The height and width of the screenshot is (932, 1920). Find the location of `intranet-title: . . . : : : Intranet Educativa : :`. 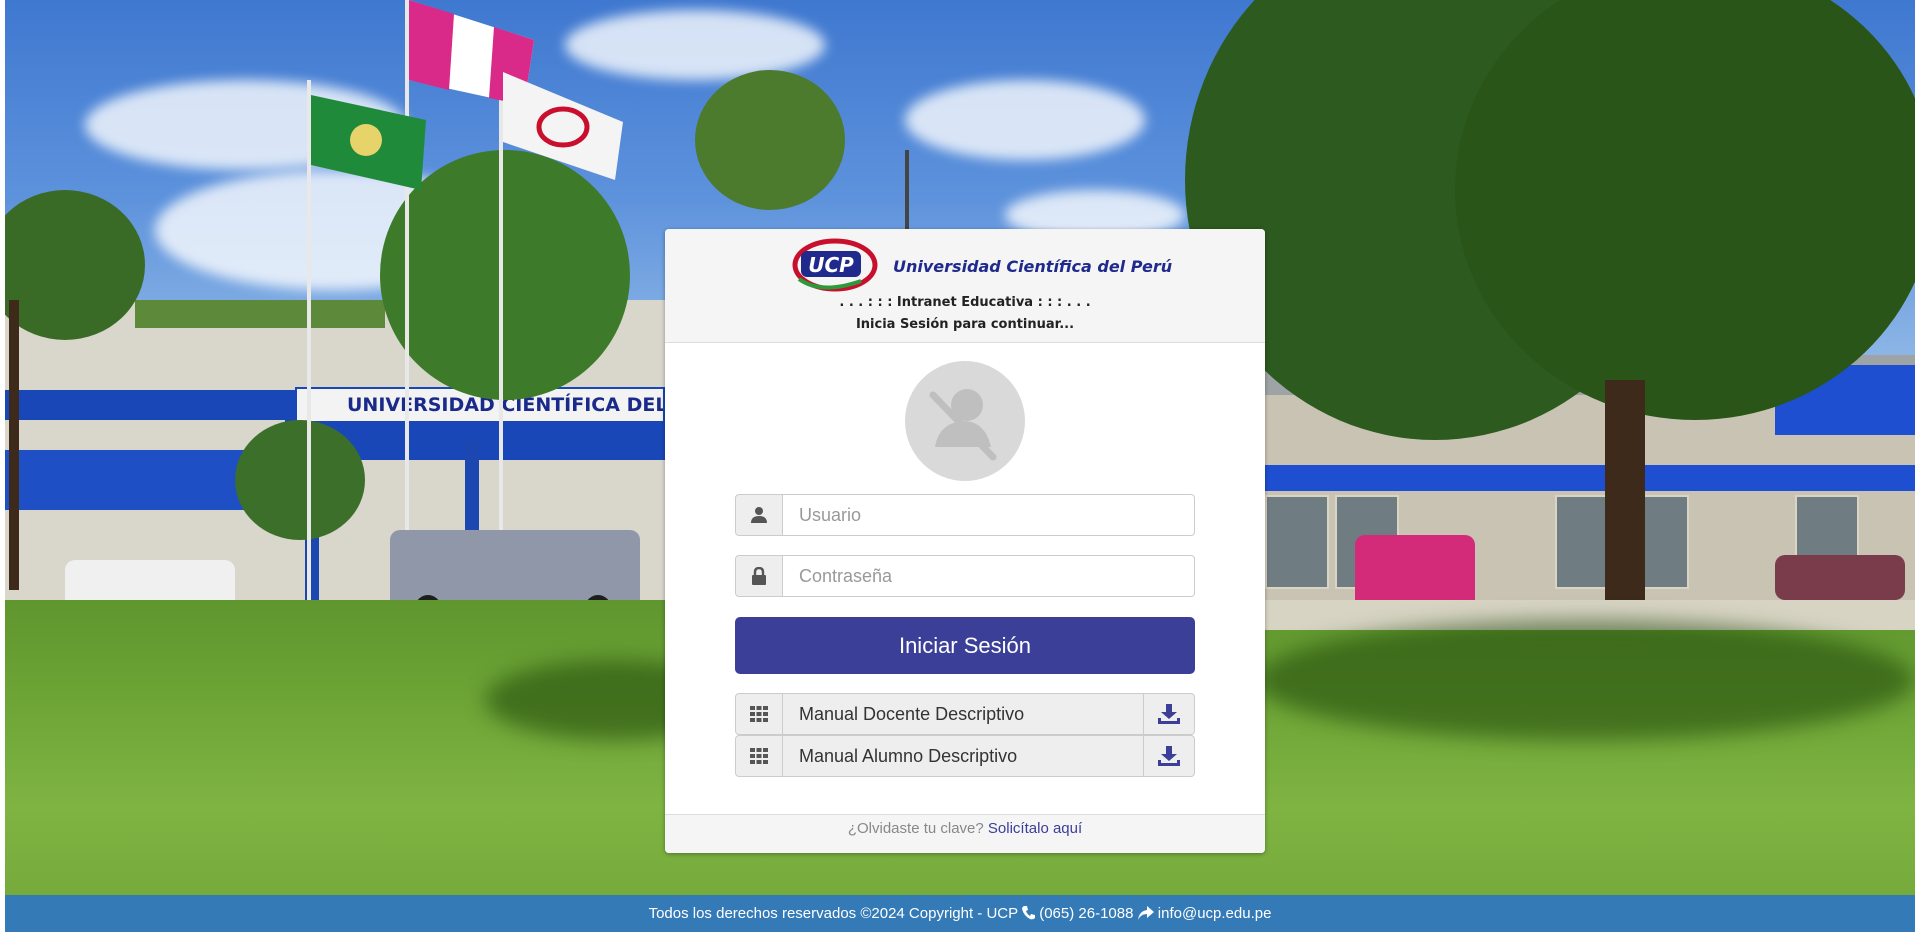

intranet-title: . . . : : : Intranet Educativa : : is located at coordinates (965, 302).